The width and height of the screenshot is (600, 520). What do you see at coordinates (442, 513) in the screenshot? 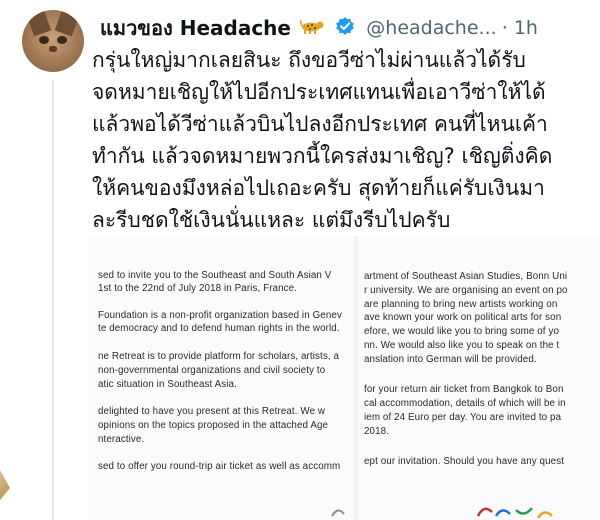
I see `document-logo-squiggle` at bounding box center [442, 513].